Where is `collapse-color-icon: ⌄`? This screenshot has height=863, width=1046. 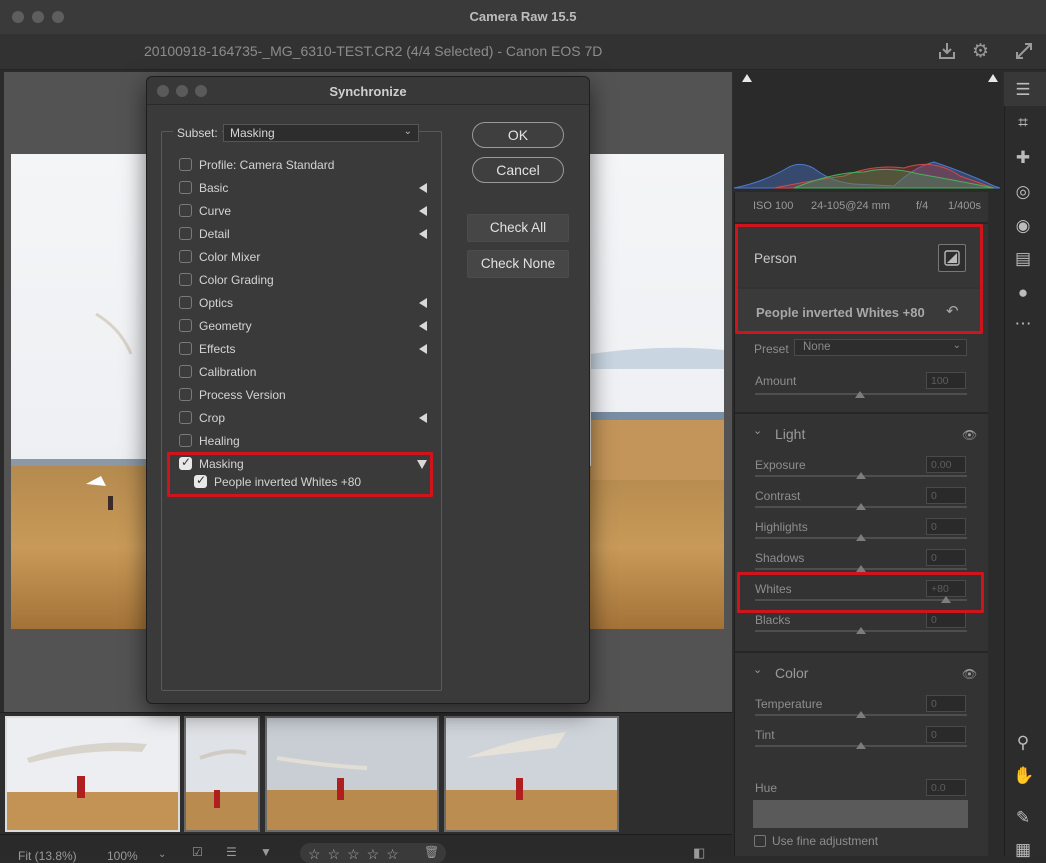
collapse-color-icon: ⌄ is located at coordinates (757, 669).